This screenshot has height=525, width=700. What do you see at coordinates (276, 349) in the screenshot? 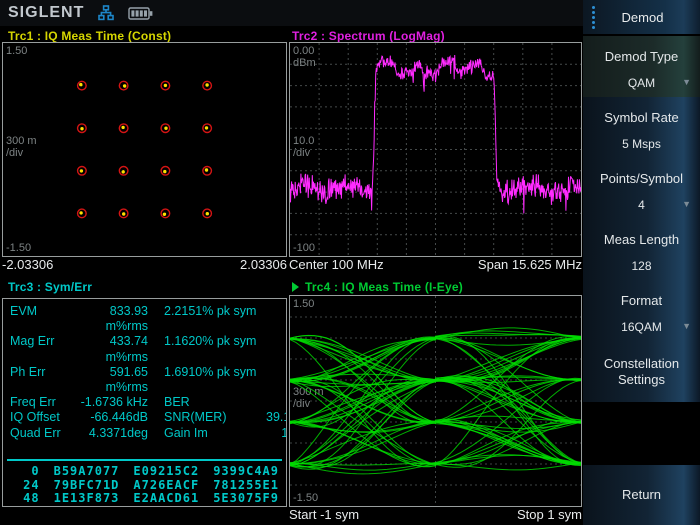
I see `meas-value: 117` at bounding box center [276, 349].